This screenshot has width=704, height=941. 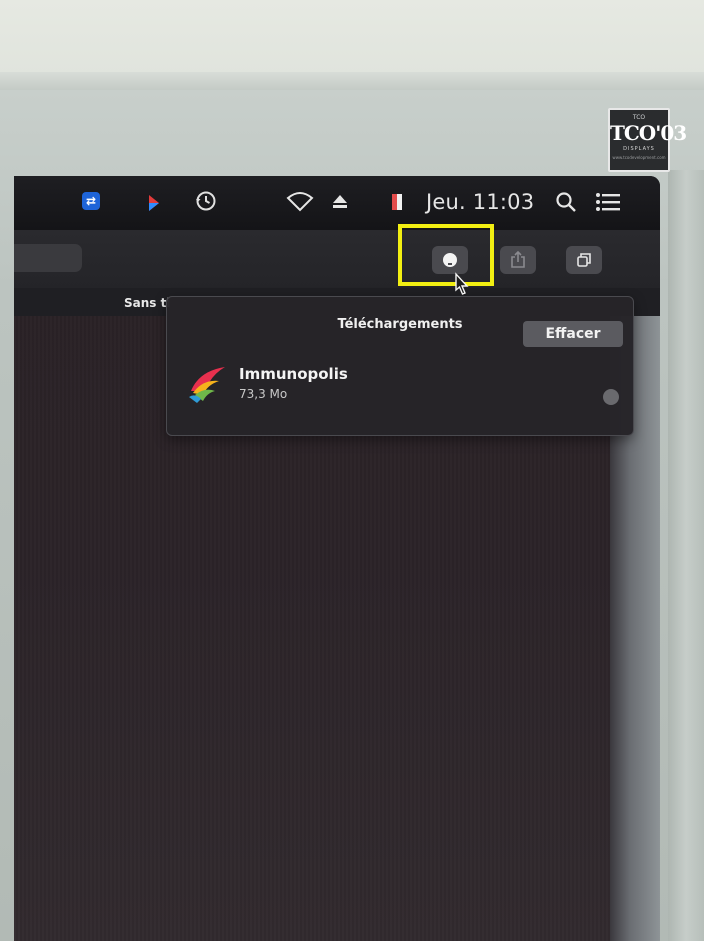 I want to click on wifi-glyph, so click(x=300, y=202).